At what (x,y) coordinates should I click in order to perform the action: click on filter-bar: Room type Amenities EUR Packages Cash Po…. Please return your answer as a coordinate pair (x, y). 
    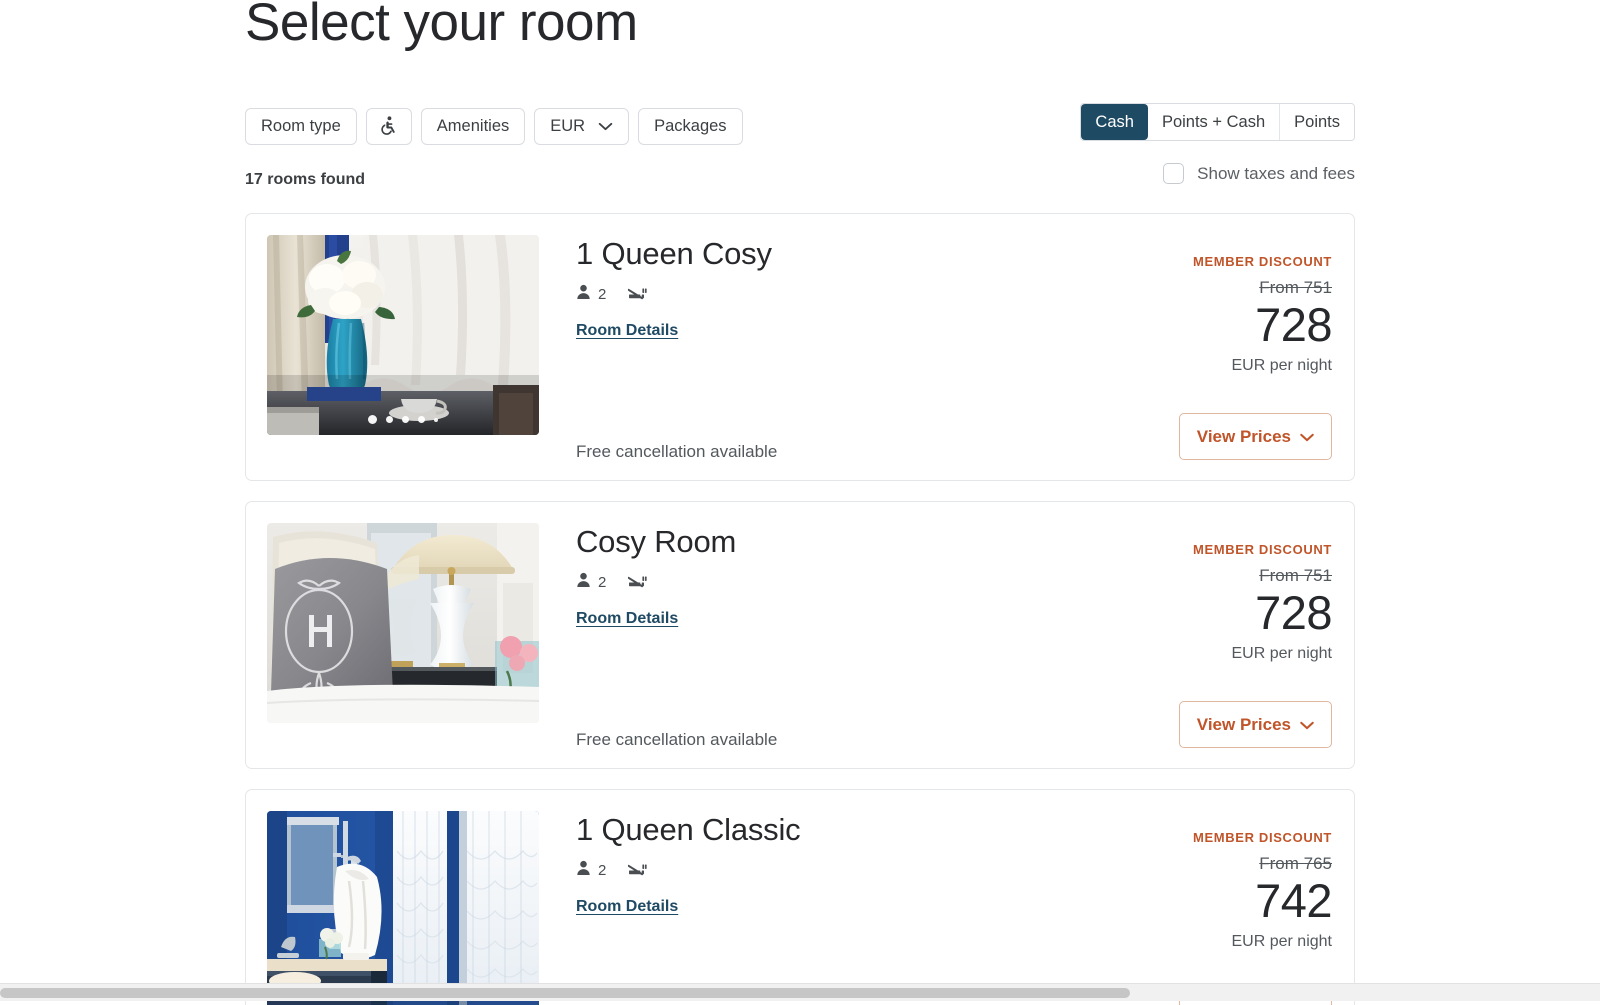
    Looking at the image, I should click on (800, 124).